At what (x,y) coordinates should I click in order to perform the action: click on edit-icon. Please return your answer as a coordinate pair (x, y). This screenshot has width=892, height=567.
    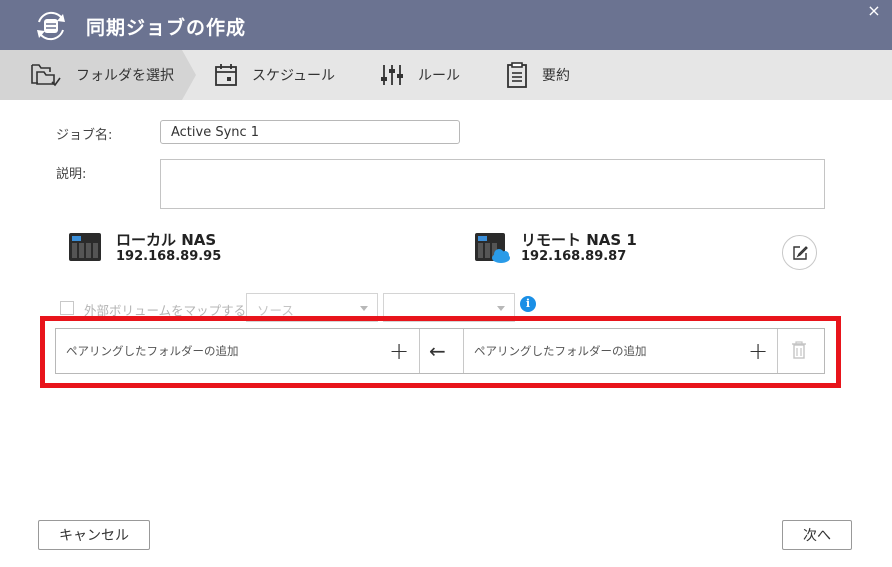
    Looking at the image, I should click on (800, 252).